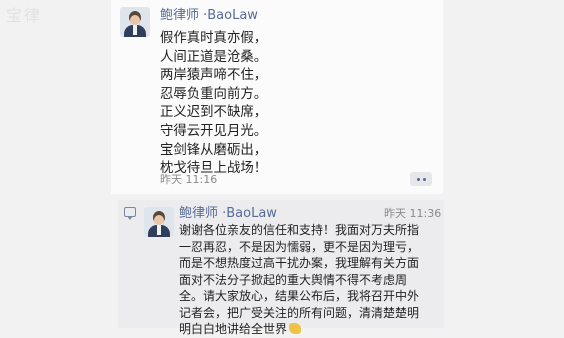 Image resolution: width=564 pixels, height=338 pixels. What do you see at coordinates (130, 213) in the screenshot?
I see `comment-icon` at bounding box center [130, 213].